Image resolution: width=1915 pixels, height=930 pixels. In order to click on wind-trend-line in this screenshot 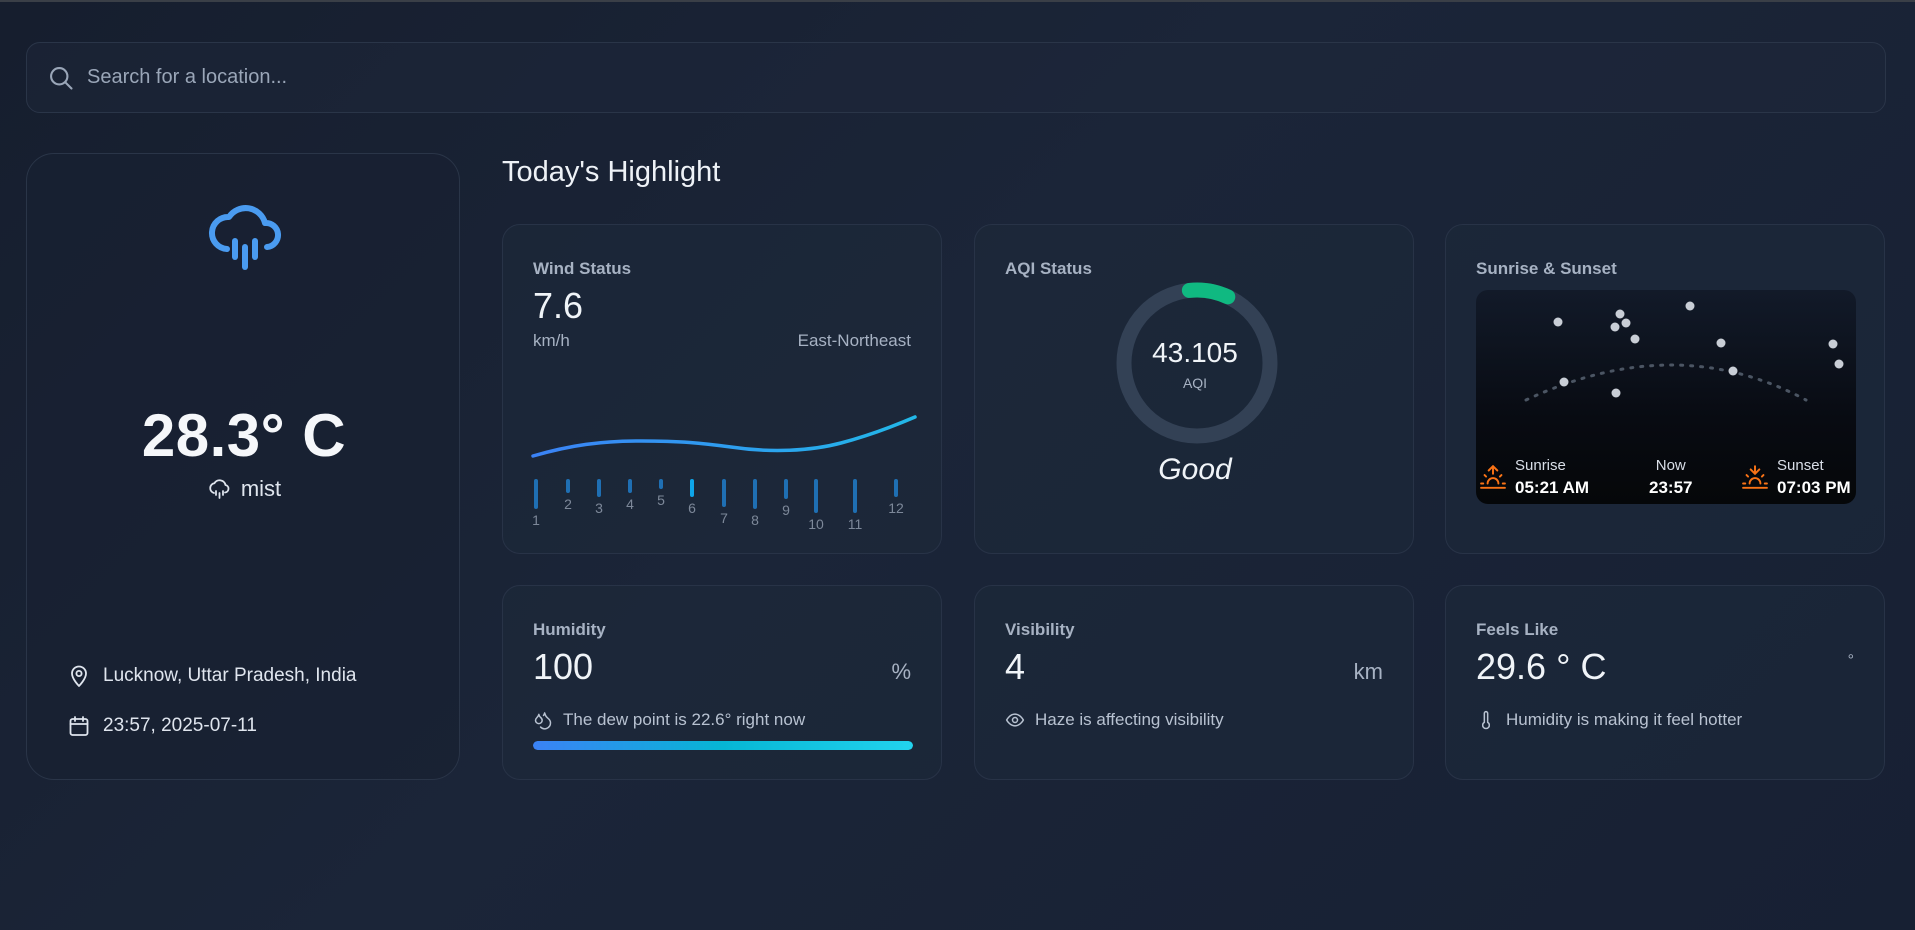, I will do `click(724, 436)`.